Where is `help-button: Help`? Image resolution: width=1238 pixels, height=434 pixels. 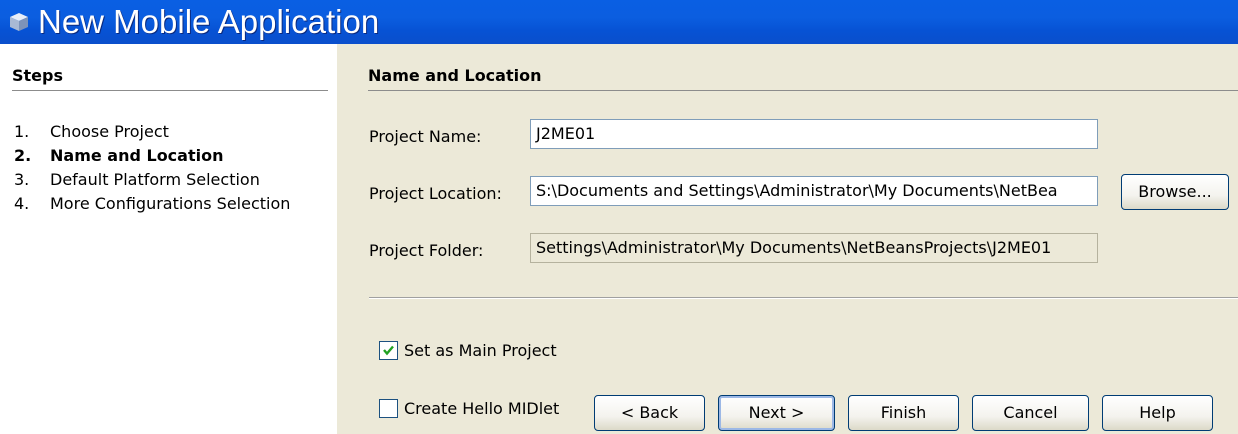 help-button: Help is located at coordinates (1157, 413).